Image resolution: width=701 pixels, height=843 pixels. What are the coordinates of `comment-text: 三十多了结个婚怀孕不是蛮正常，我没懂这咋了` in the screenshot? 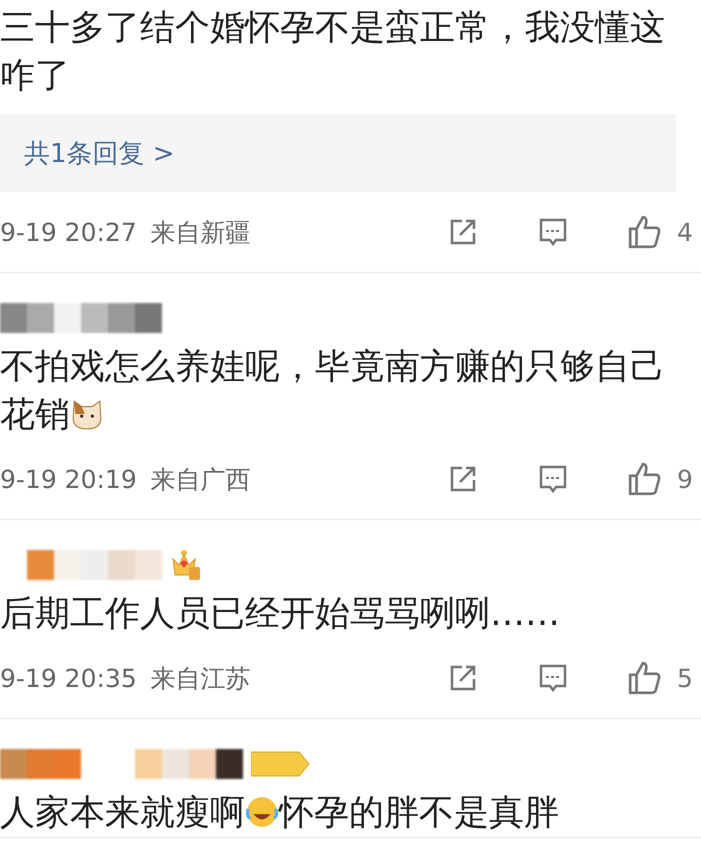 It's located at (333, 52).